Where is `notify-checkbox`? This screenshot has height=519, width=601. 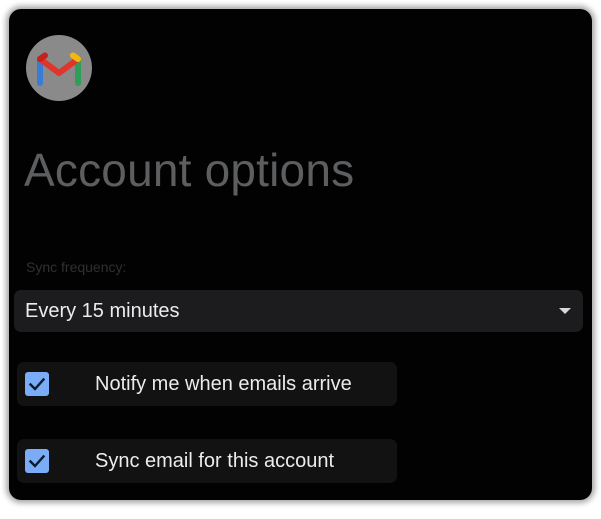 notify-checkbox is located at coordinates (37, 384).